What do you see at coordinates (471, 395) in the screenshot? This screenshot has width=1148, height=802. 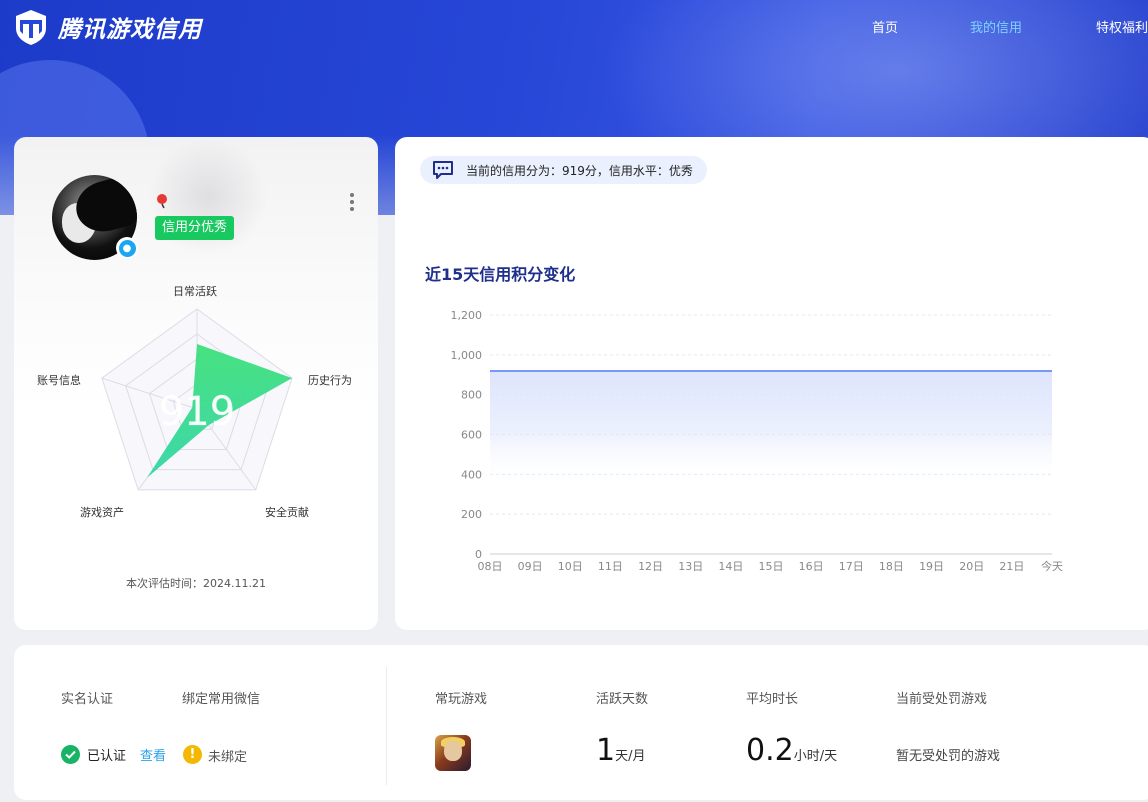 I see `y-tick-label: 800` at bounding box center [471, 395].